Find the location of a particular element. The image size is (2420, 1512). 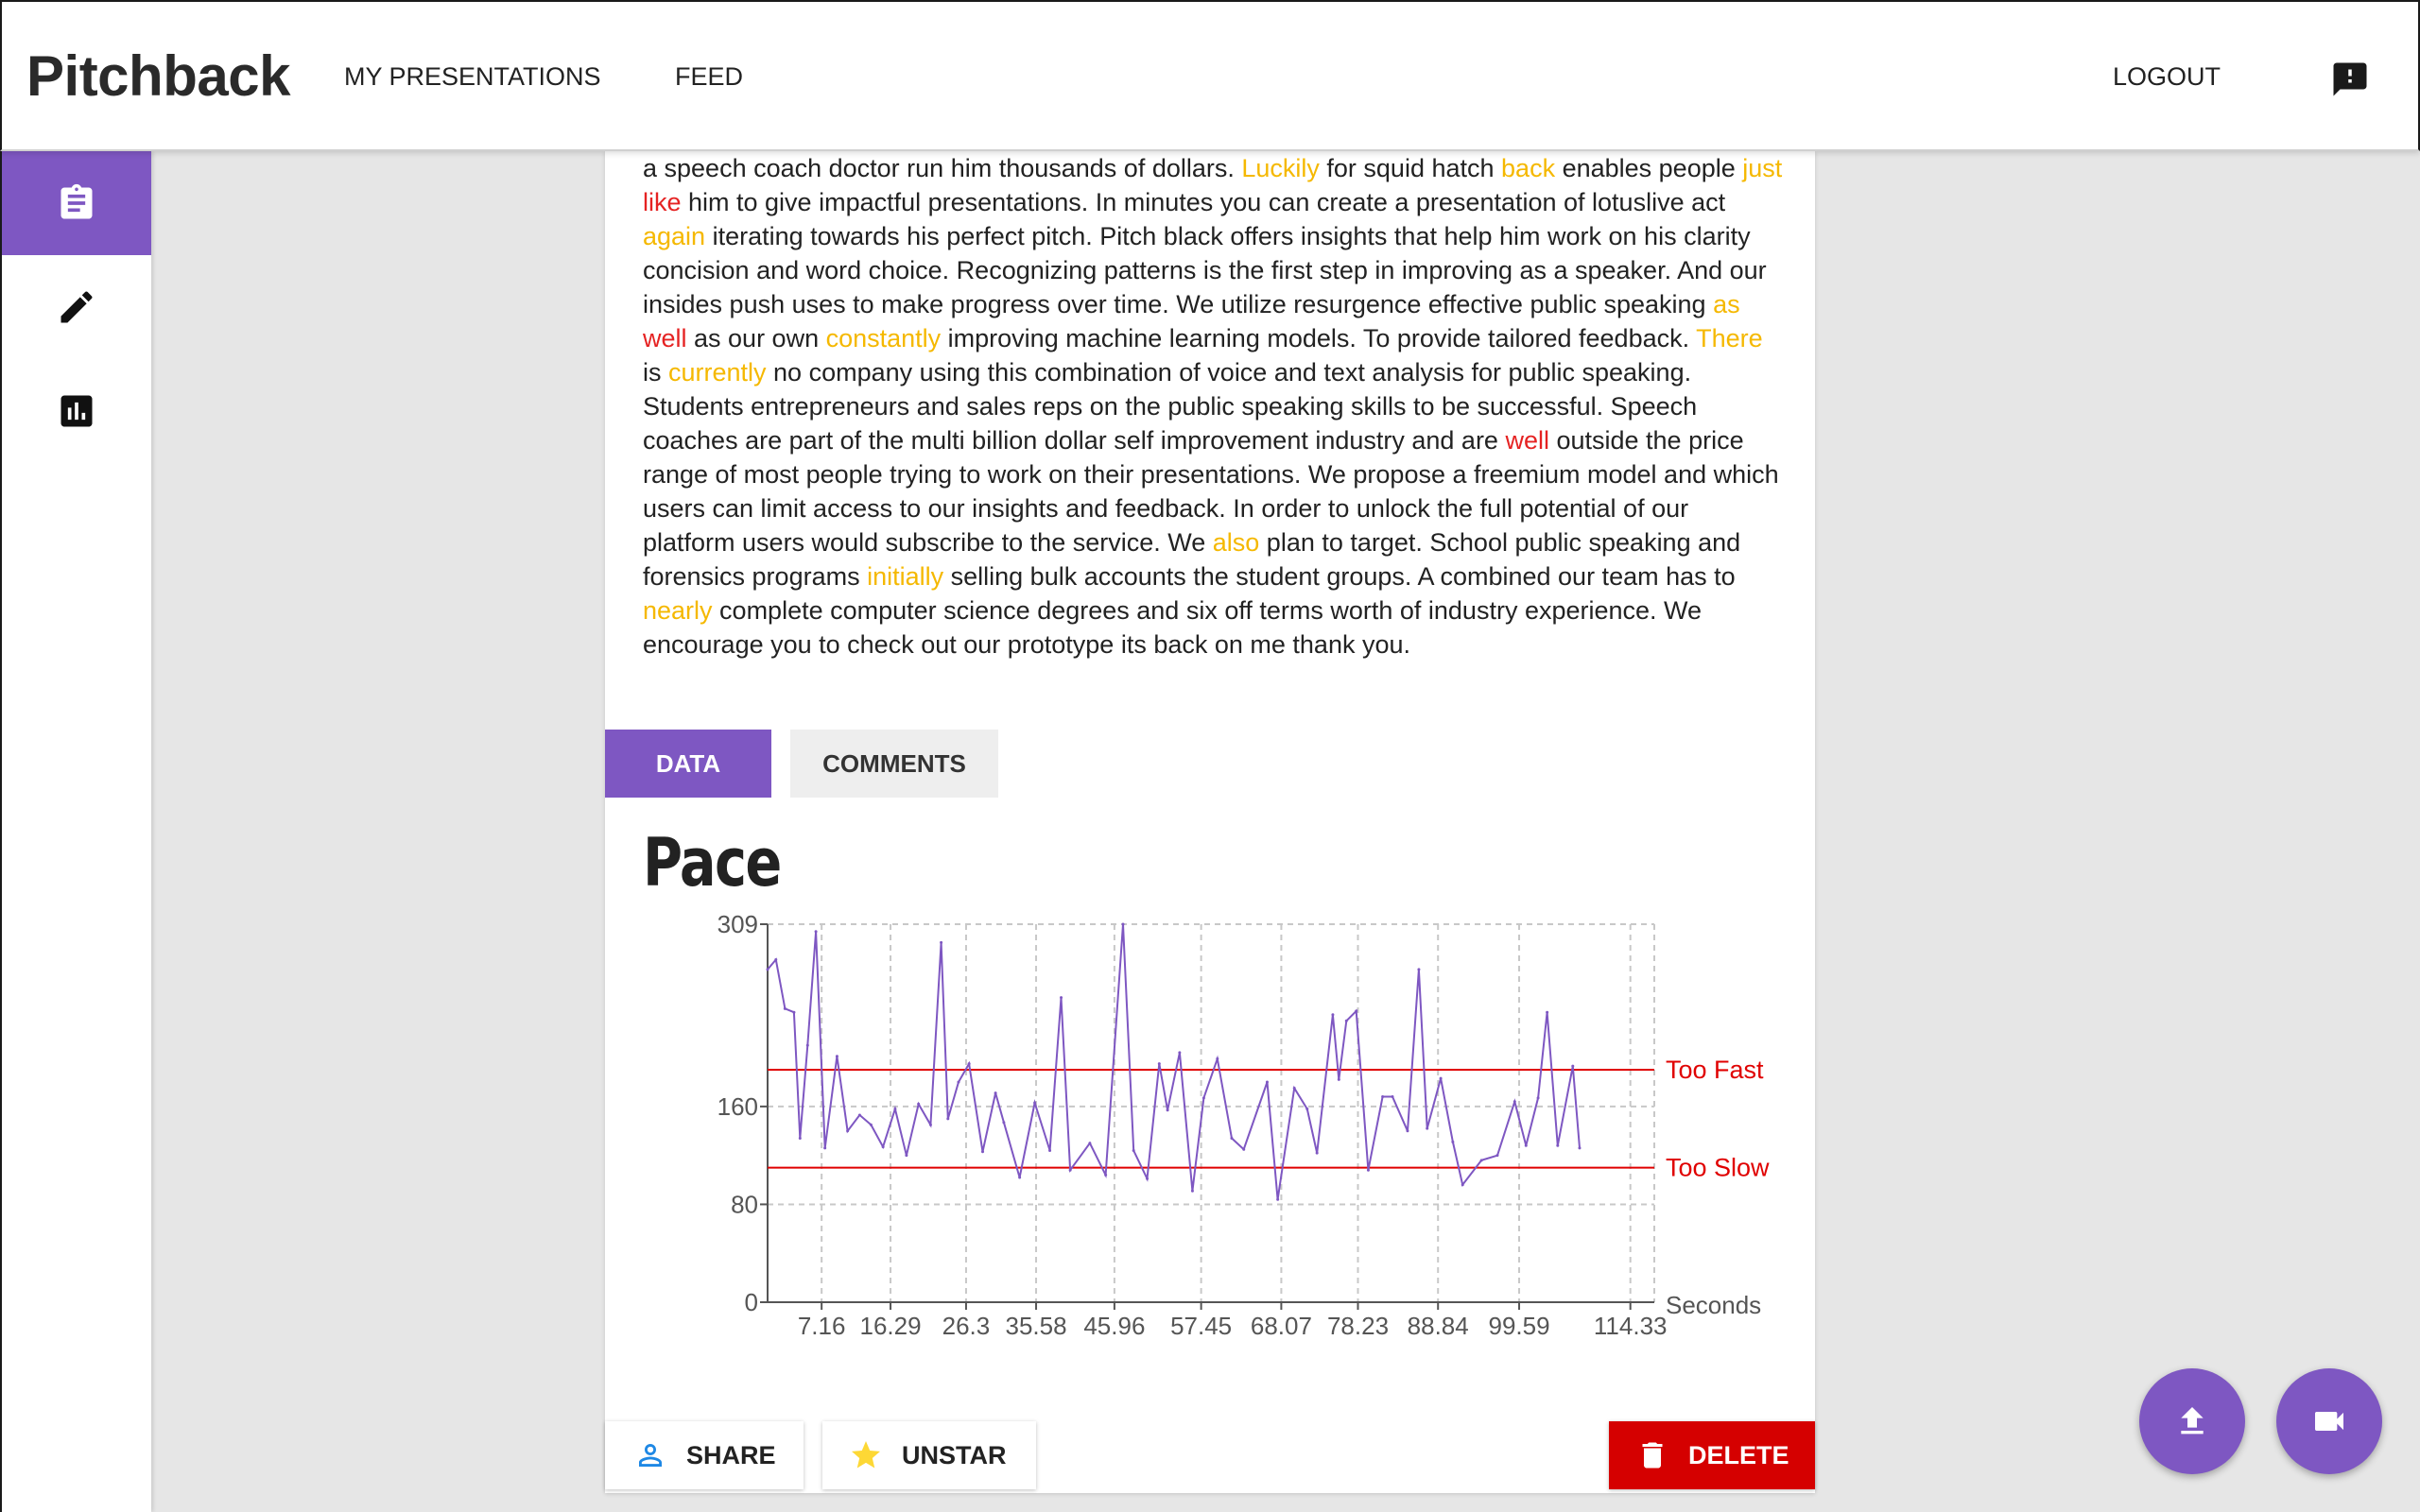

x-tick-label: 88.84 is located at coordinates (1438, 1326).